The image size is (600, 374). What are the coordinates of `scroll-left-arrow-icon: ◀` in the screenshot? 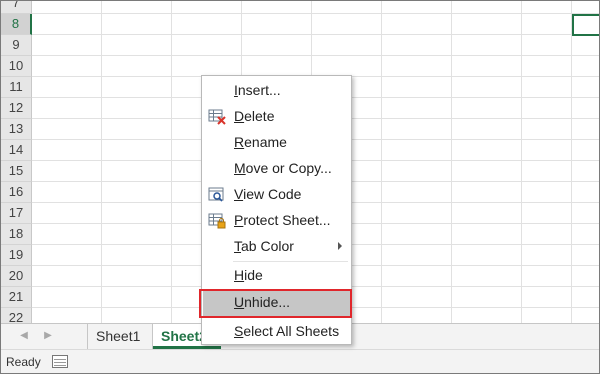 It's located at (24, 335).